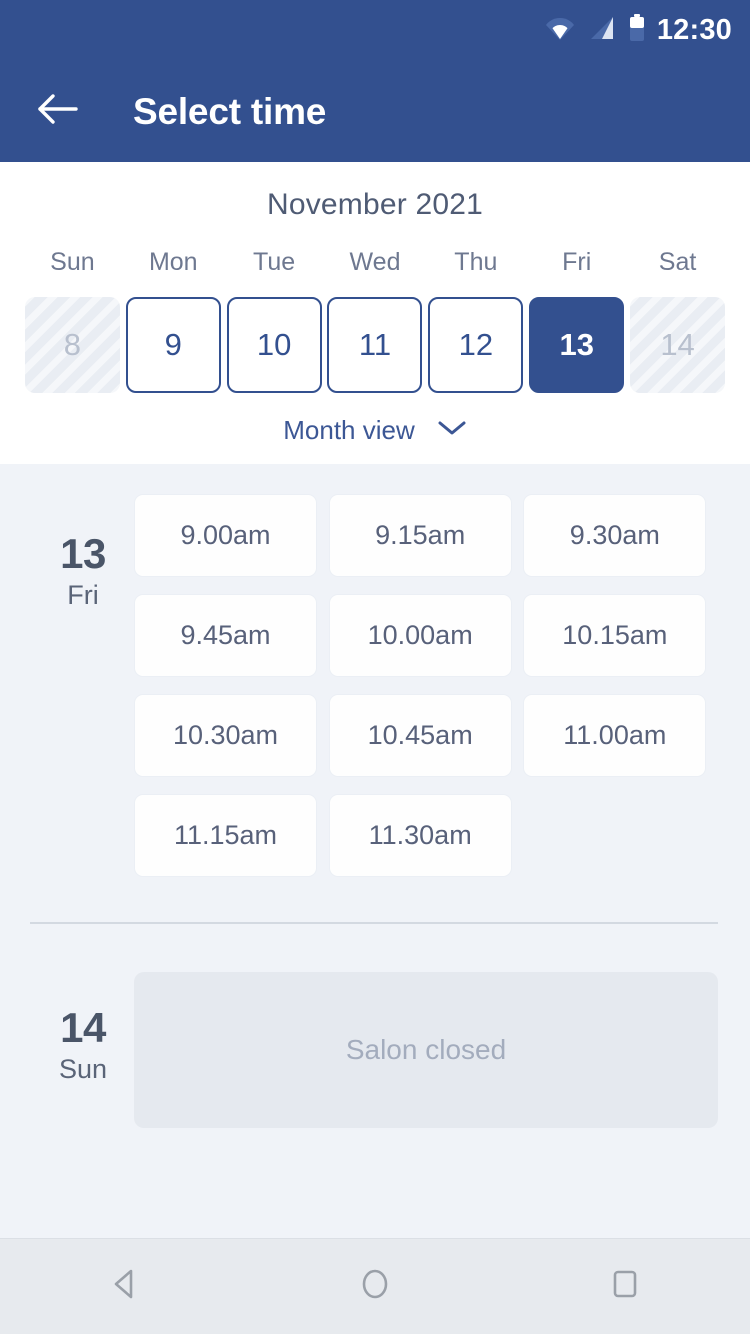 This screenshot has height=1334, width=750. I want to click on back-button, so click(58, 111).